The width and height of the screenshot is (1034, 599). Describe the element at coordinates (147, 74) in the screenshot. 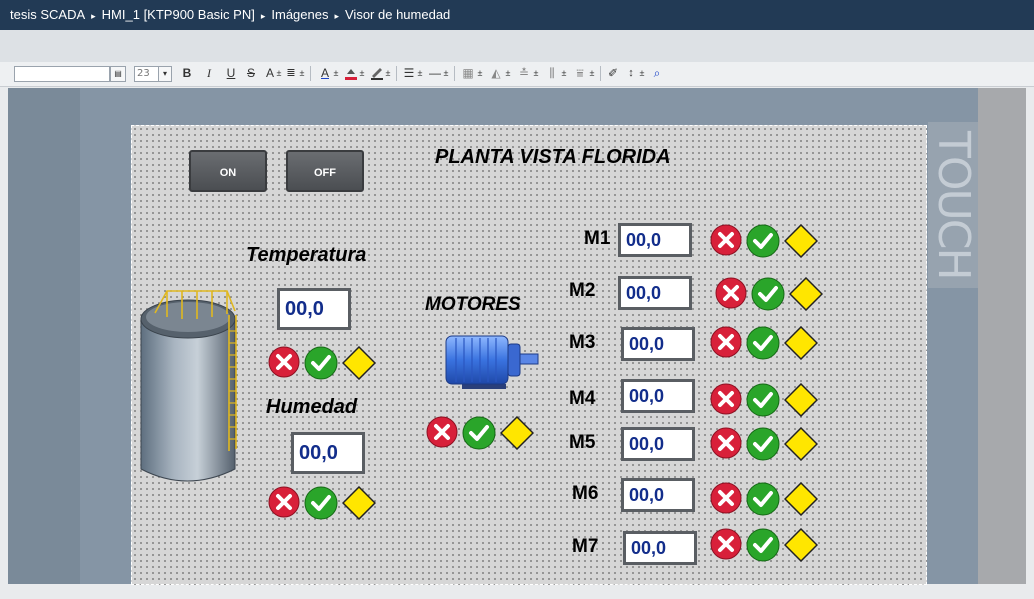

I see `font-size-select: 23` at that location.